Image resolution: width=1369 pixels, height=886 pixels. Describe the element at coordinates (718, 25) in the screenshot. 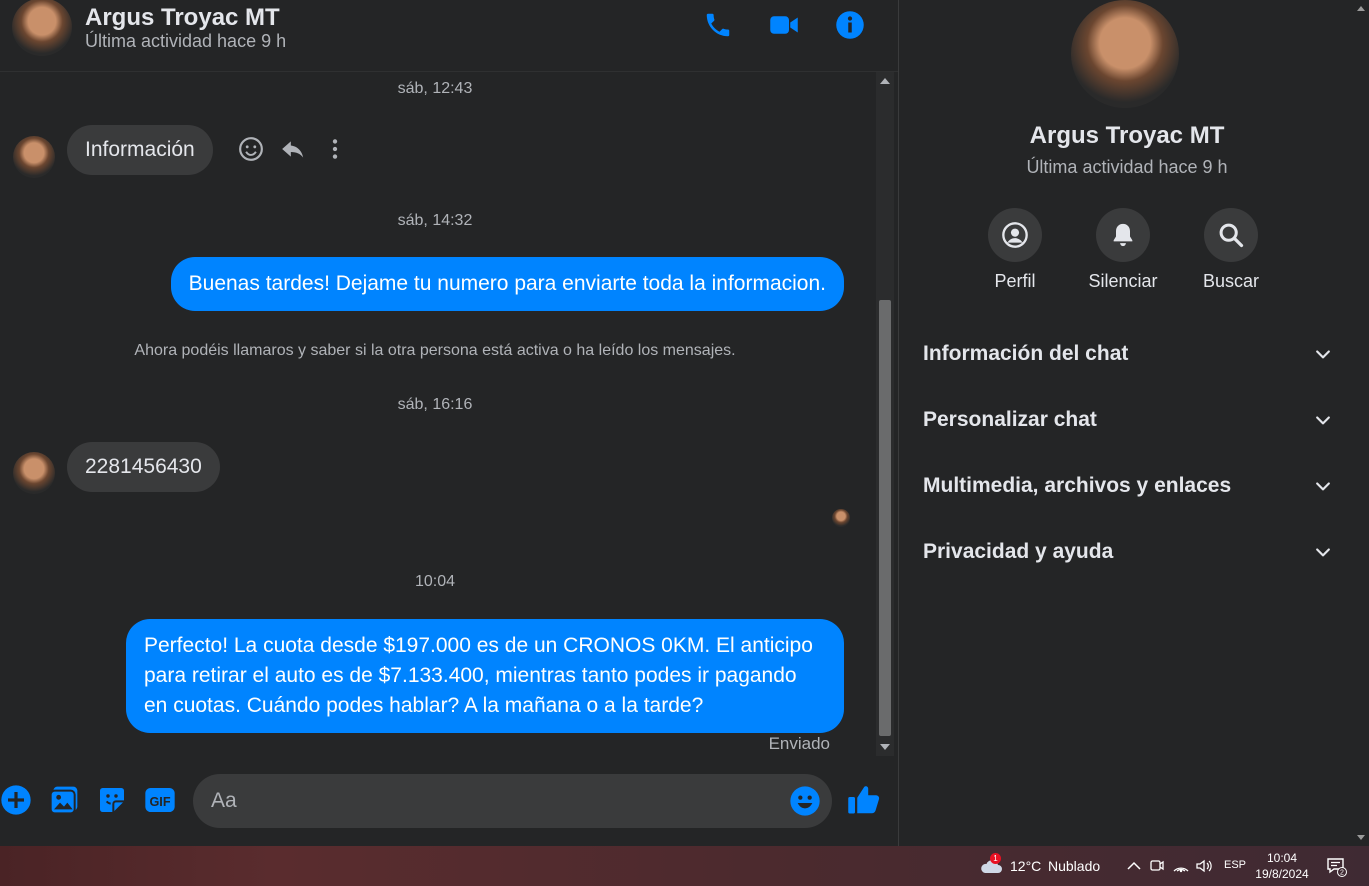

I see `phone-icon` at that location.